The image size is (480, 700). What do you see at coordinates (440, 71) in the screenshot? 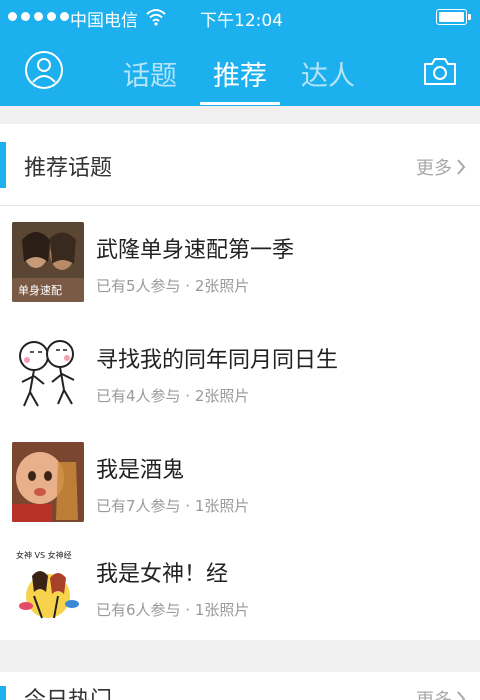
I see `camera-icon` at bounding box center [440, 71].